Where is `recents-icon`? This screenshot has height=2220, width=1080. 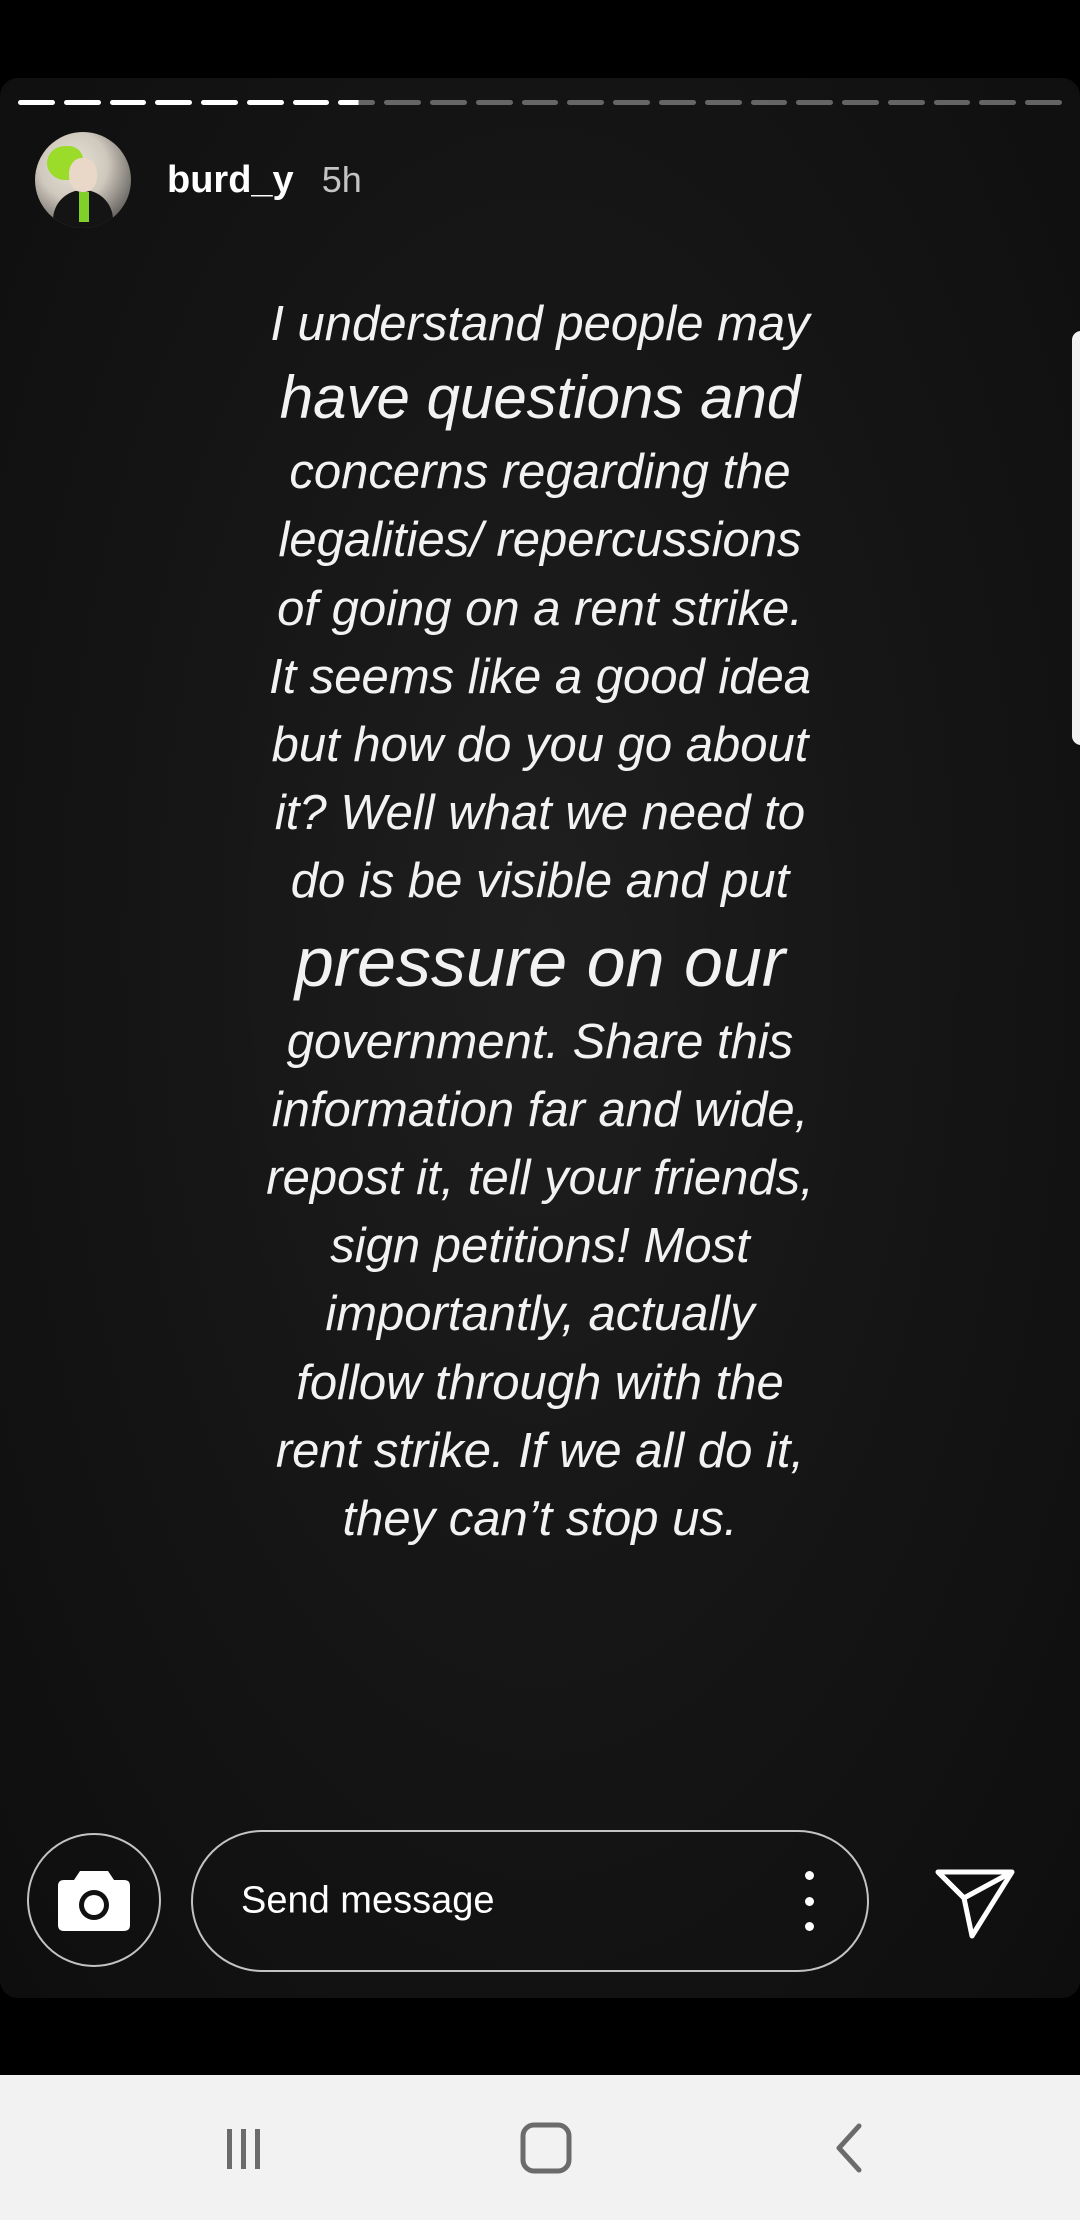 recents-icon is located at coordinates (243, 2149).